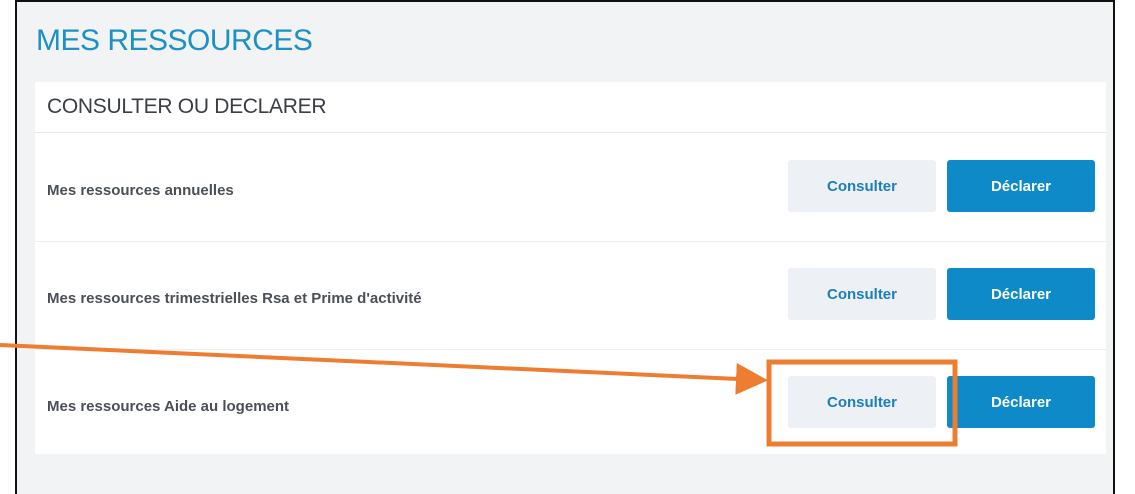 The image size is (1135, 494). I want to click on page-title: MES RESSOURCES, so click(174, 40).